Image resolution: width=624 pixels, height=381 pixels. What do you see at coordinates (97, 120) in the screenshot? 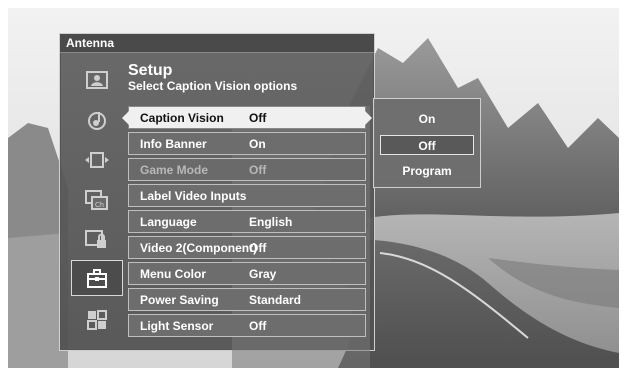
I see `audio-icon` at bounding box center [97, 120].